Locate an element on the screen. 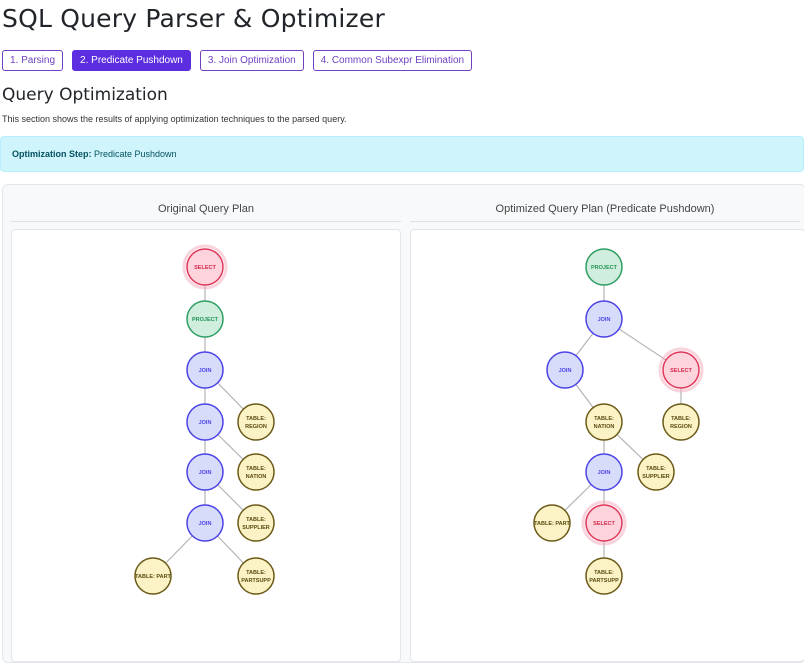 This screenshot has height=665, width=804. original-node-table: TABLE: SUPPLIER is located at coordinates (256, 523).